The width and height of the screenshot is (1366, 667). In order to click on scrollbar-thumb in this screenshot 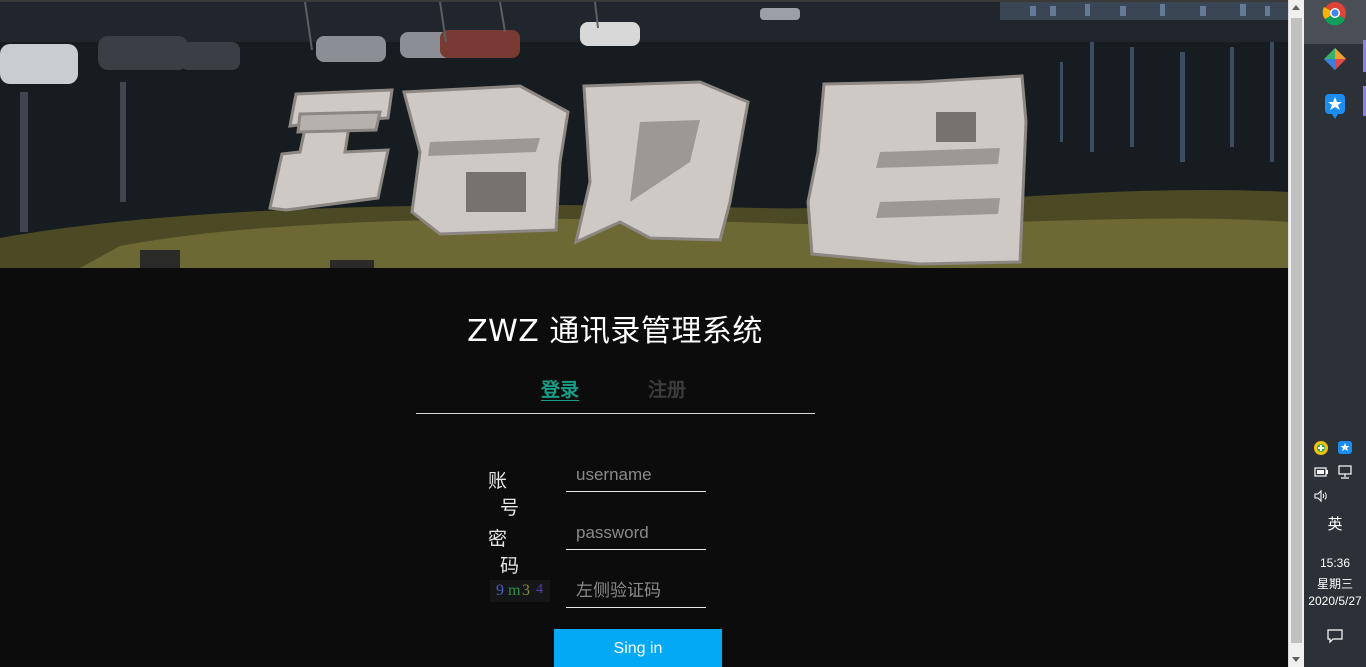, I will do `click(1296, 330)`.